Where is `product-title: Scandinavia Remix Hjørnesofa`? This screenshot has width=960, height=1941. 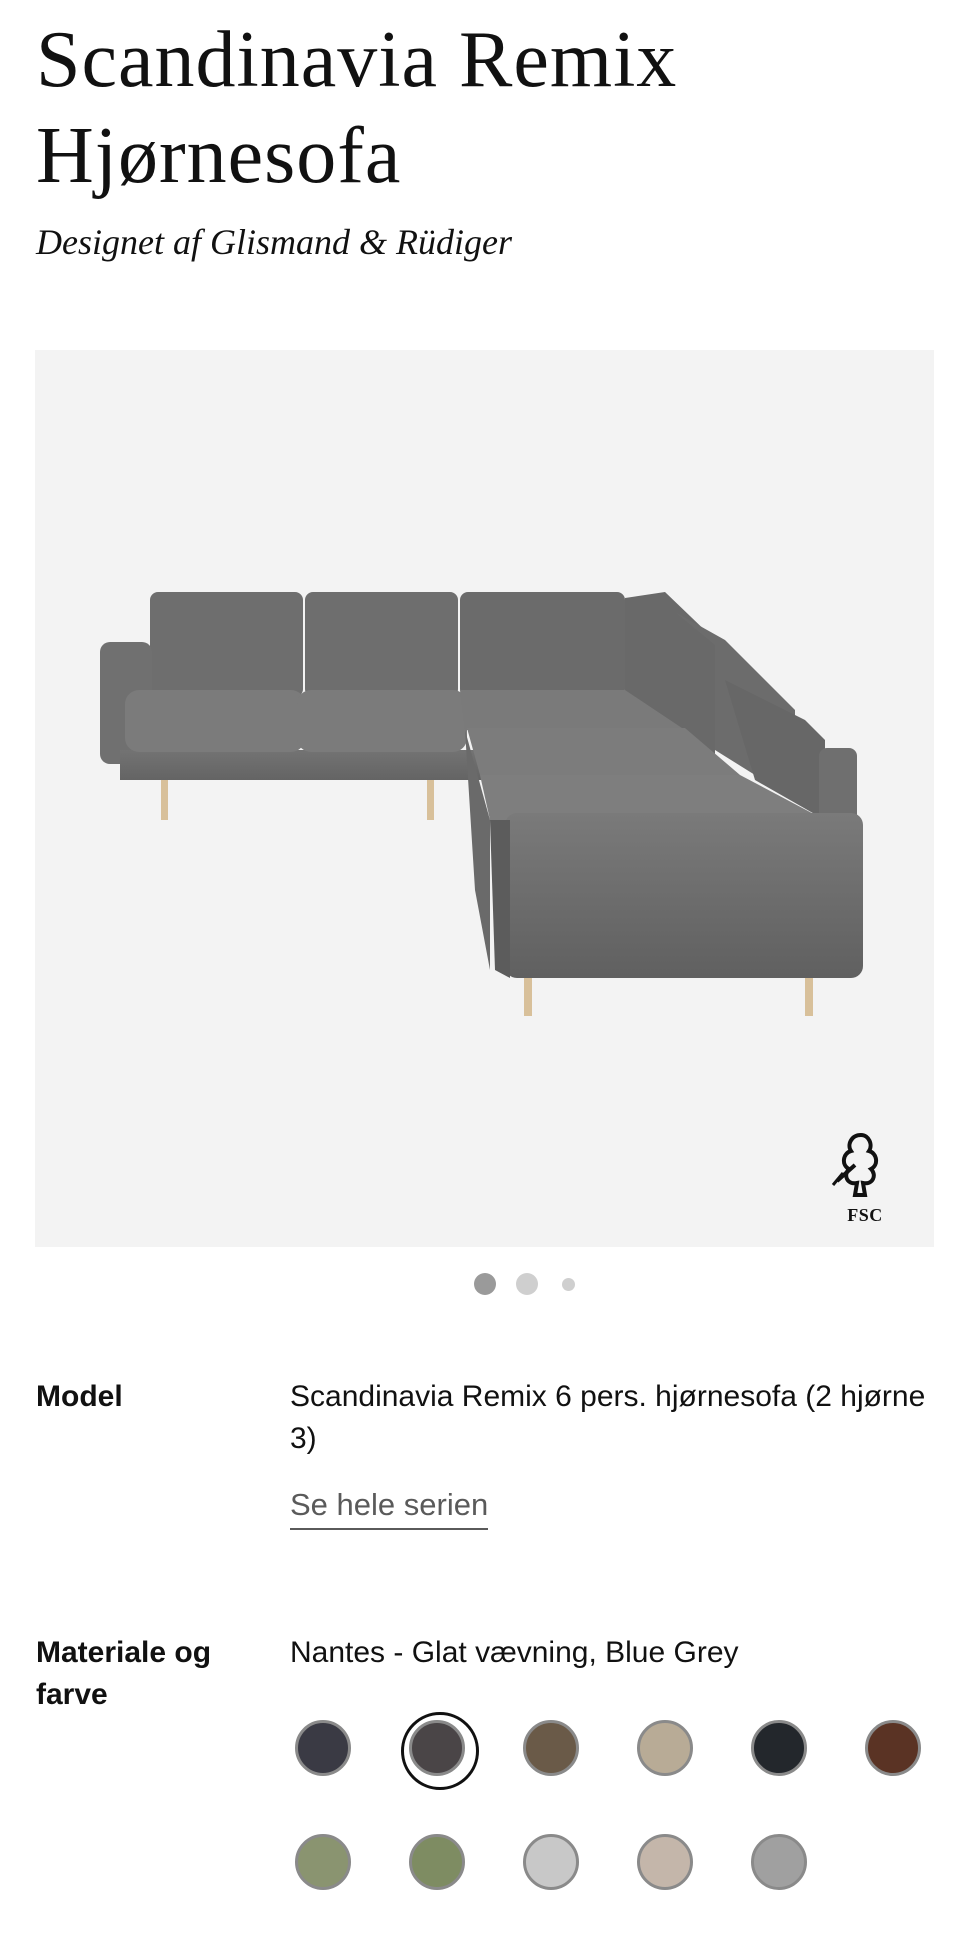
product-title: Scandinavia Remix Hjørnesofa is located at coordinates (357, 108).